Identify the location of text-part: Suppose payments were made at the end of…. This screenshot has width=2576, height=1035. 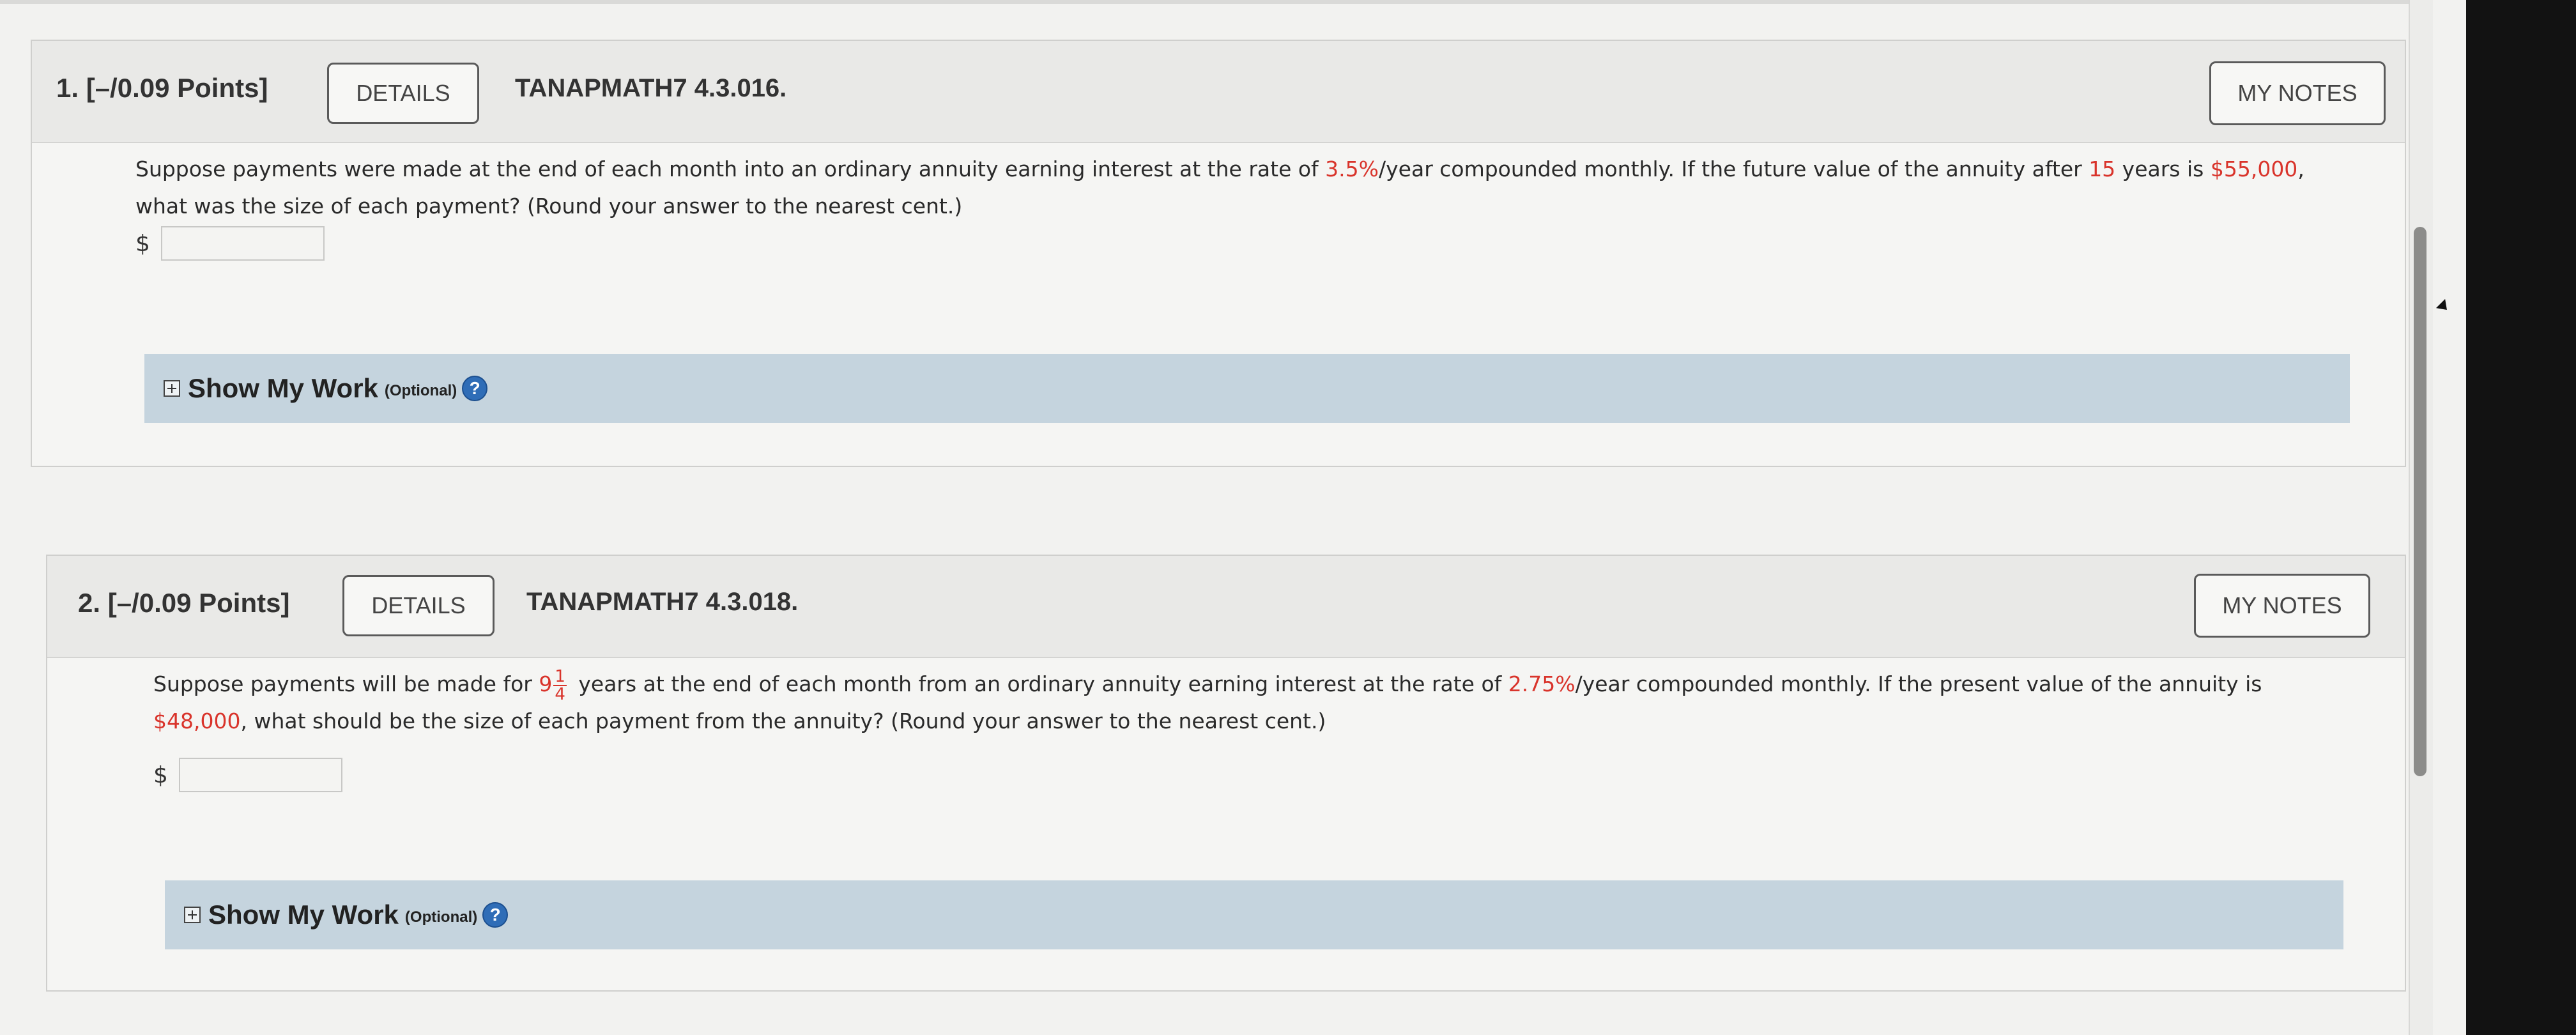
(730, 169).